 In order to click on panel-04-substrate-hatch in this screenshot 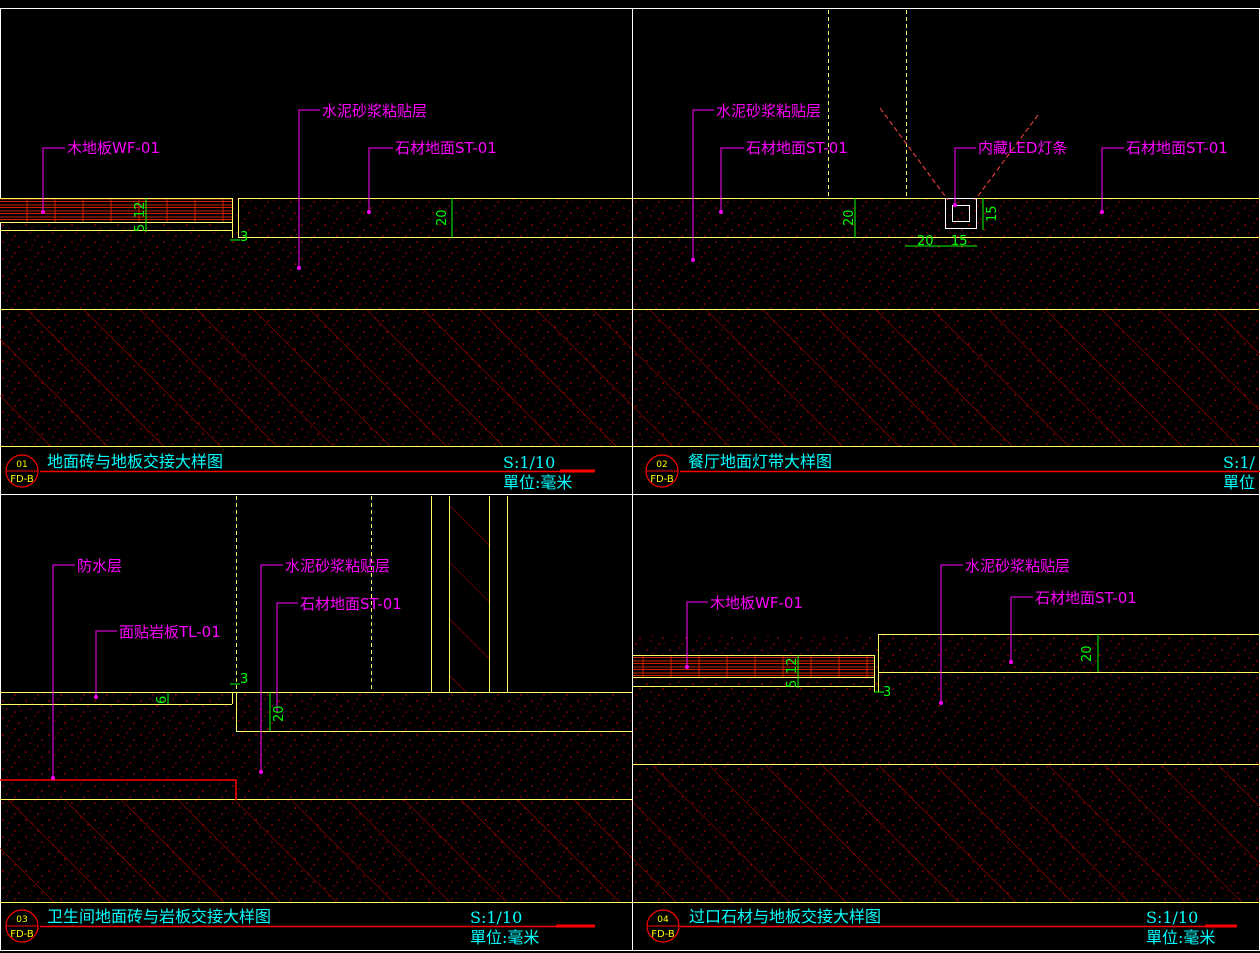, I will do `click(946, 833)`.